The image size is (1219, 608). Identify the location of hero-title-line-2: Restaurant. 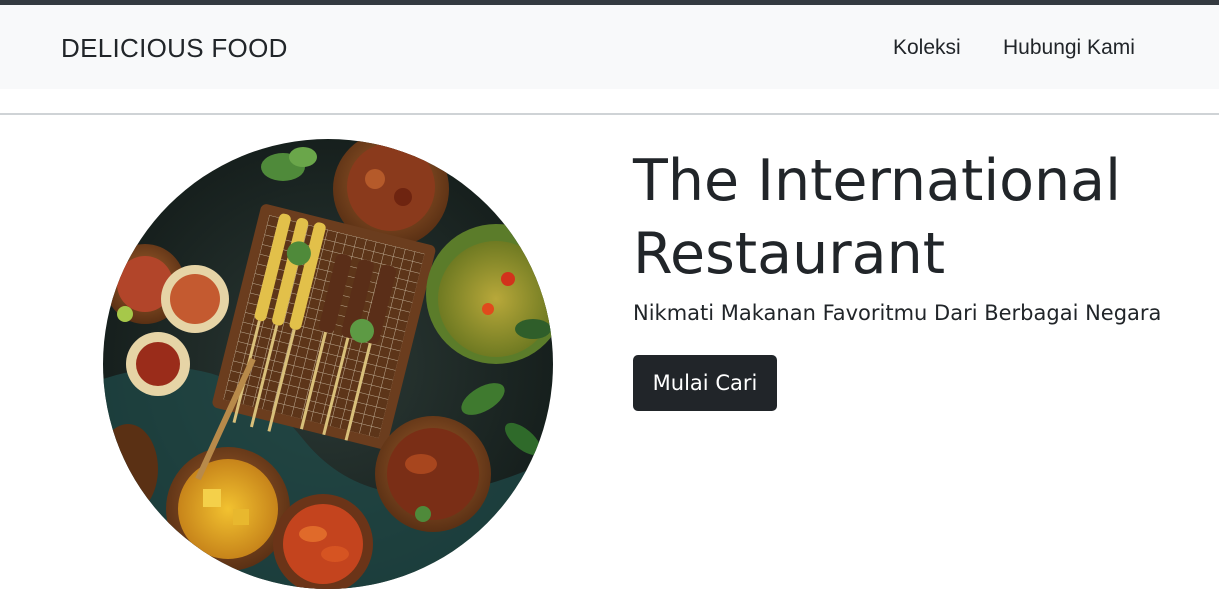
(789, 254).